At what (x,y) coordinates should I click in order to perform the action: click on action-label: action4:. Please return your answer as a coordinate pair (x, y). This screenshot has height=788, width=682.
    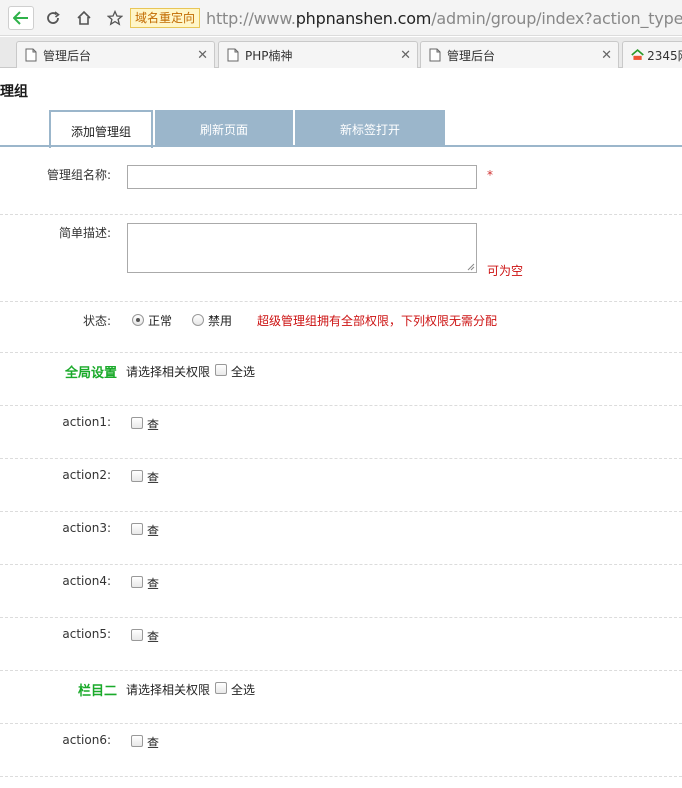
    Looking at the image, I should click on (86, 581).